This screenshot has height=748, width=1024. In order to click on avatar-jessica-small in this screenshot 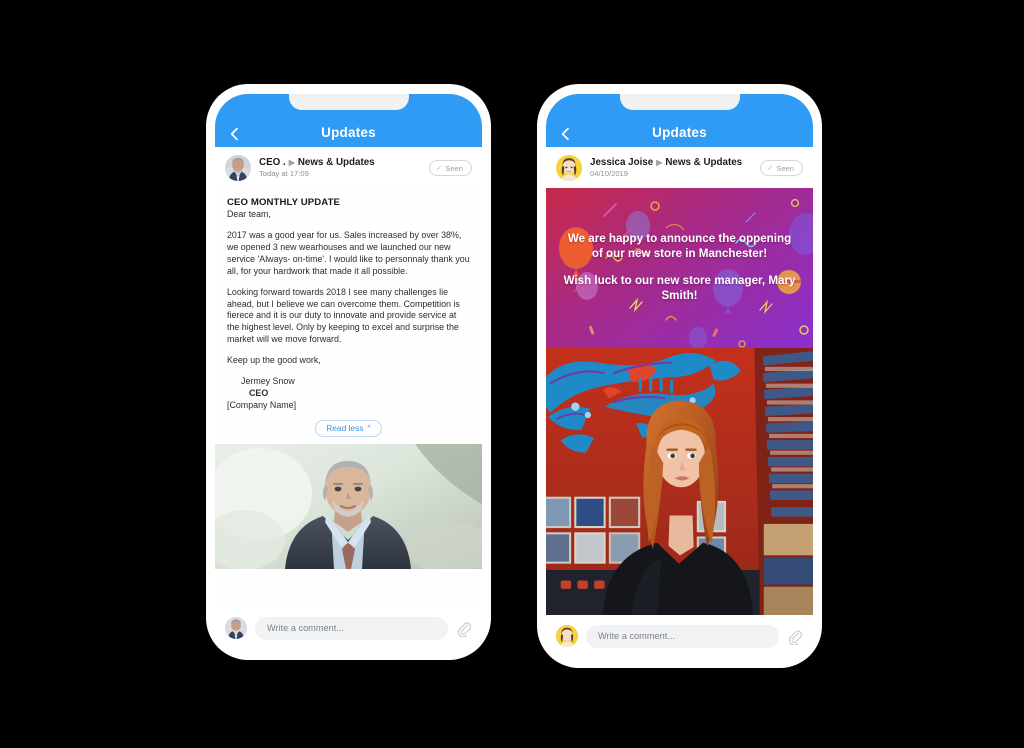, I will do `click(567, 636)`.